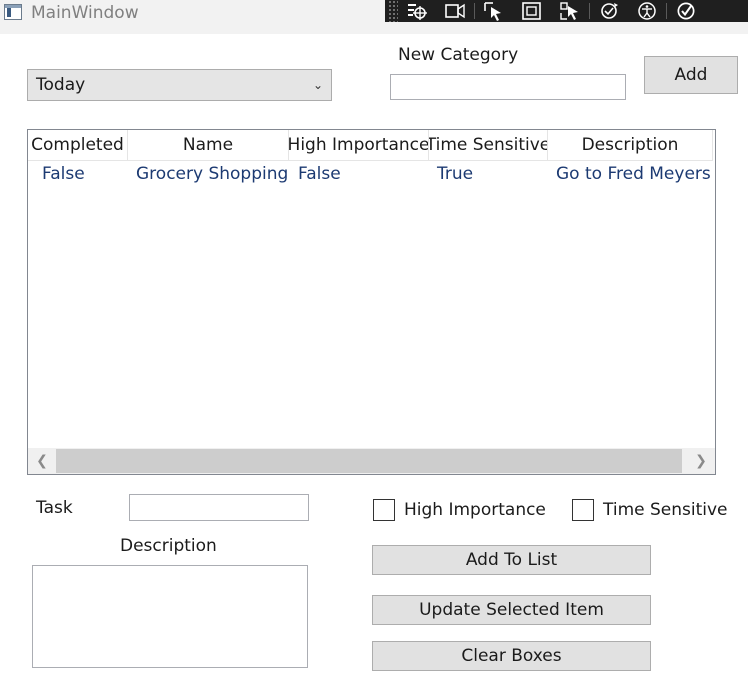  What do you see at coordinates (208, 145) in the screenshot?
I see `column-header-name: Name` at bounding box center [208, 145].